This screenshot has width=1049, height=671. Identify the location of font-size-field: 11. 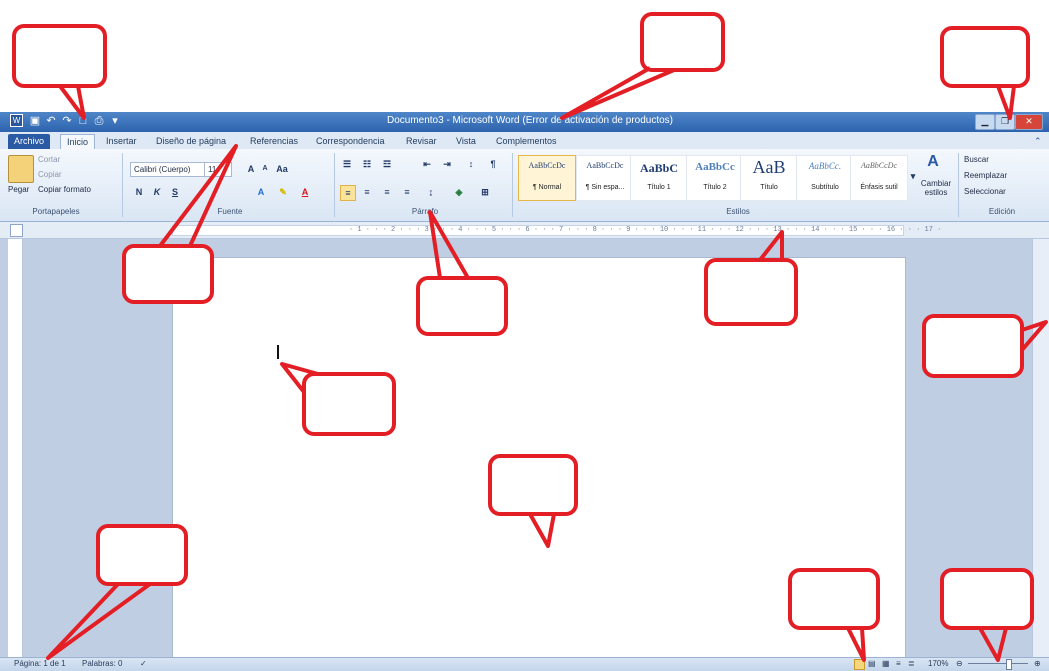
(218, 169).